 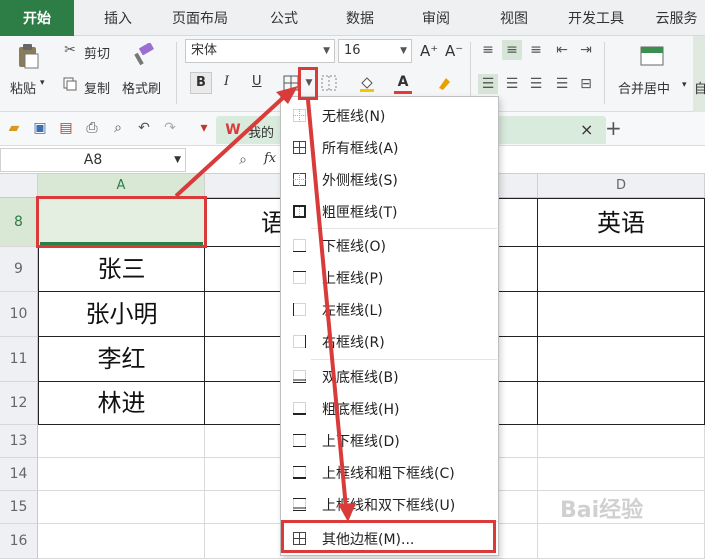 I want to click on tab-review: 审阅, so click(x=436, y=18).